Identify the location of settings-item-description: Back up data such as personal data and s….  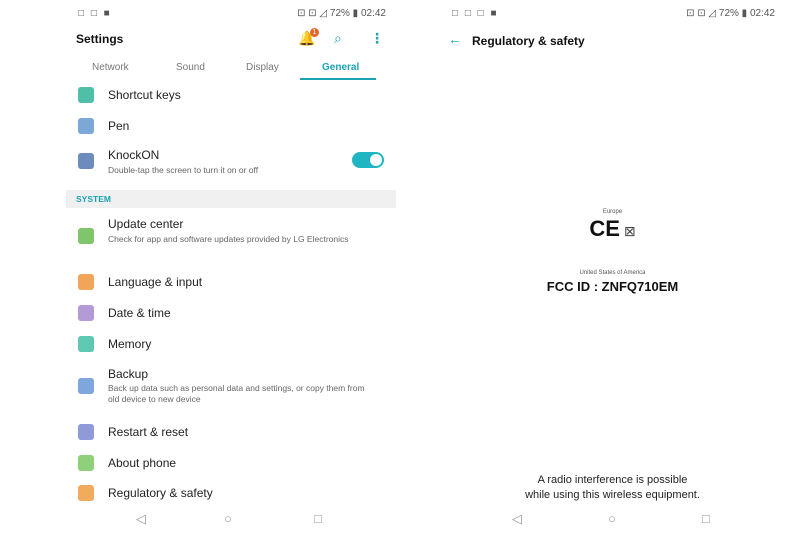
(236, 393).